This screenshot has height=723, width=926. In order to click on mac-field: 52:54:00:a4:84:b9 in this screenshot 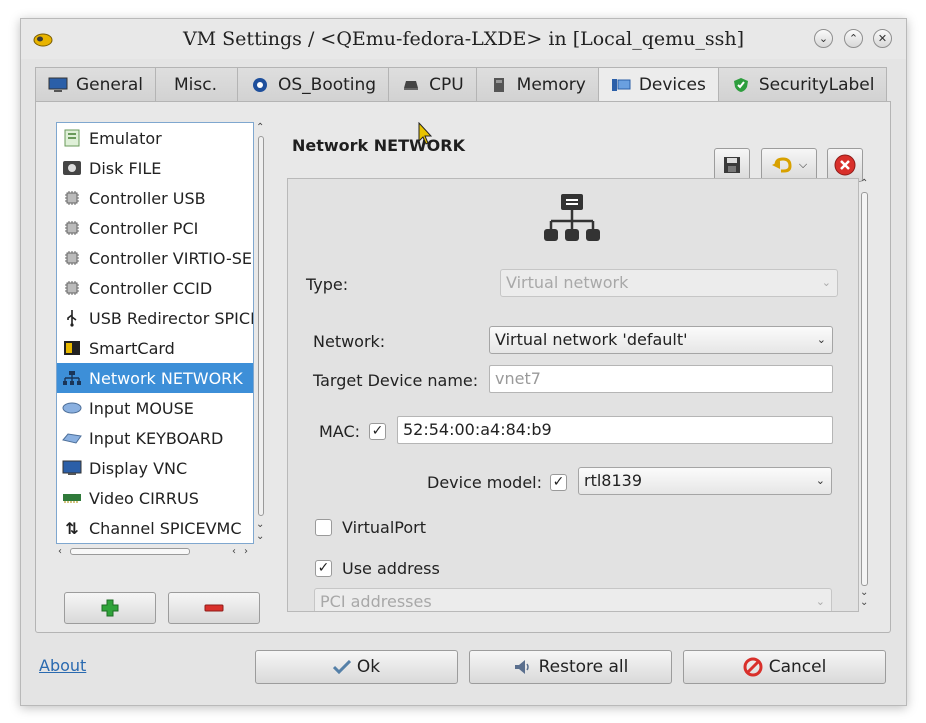, I will do `click(615, 430)`.